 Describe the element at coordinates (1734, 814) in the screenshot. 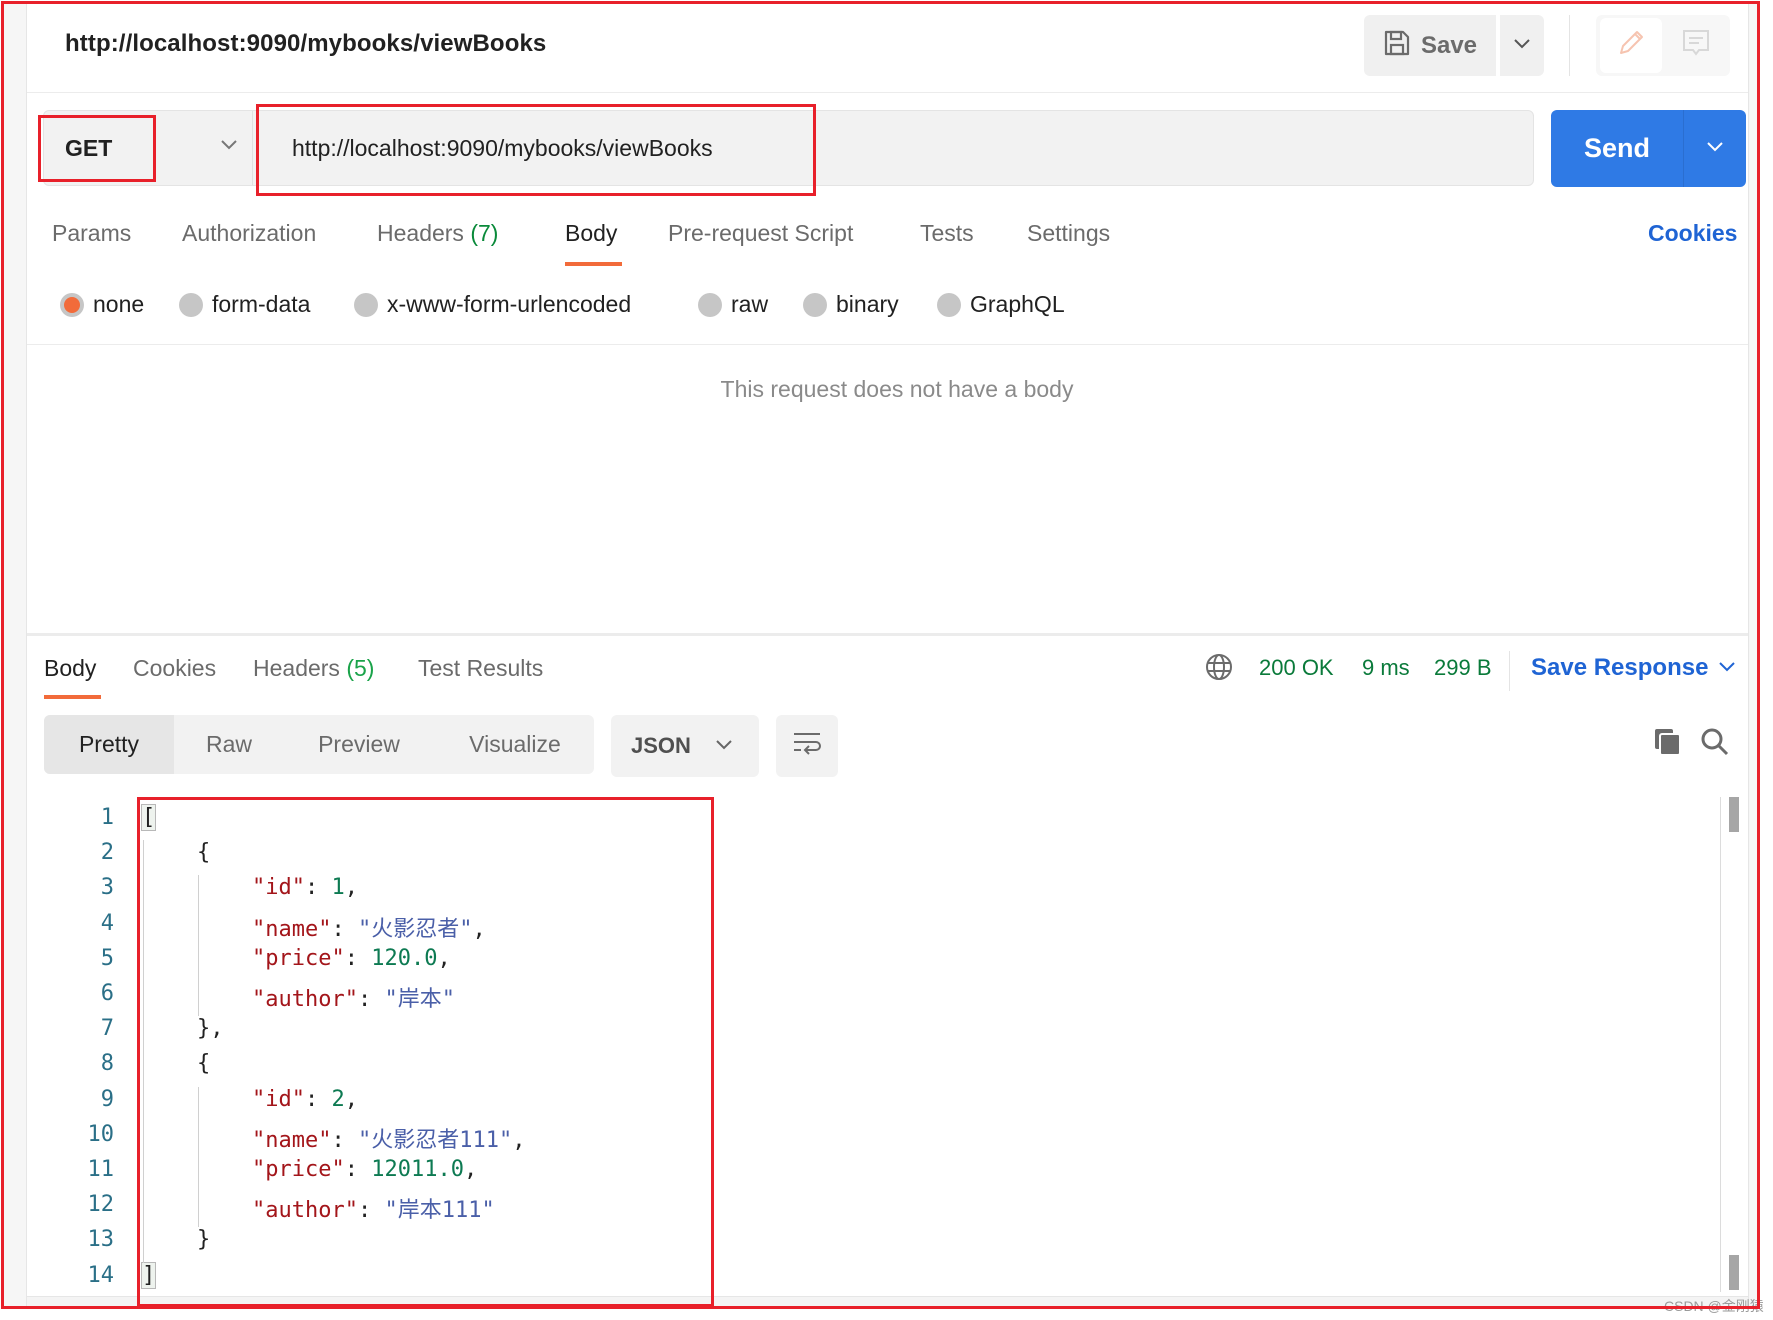

I see `scrollbar-marker` at that location.